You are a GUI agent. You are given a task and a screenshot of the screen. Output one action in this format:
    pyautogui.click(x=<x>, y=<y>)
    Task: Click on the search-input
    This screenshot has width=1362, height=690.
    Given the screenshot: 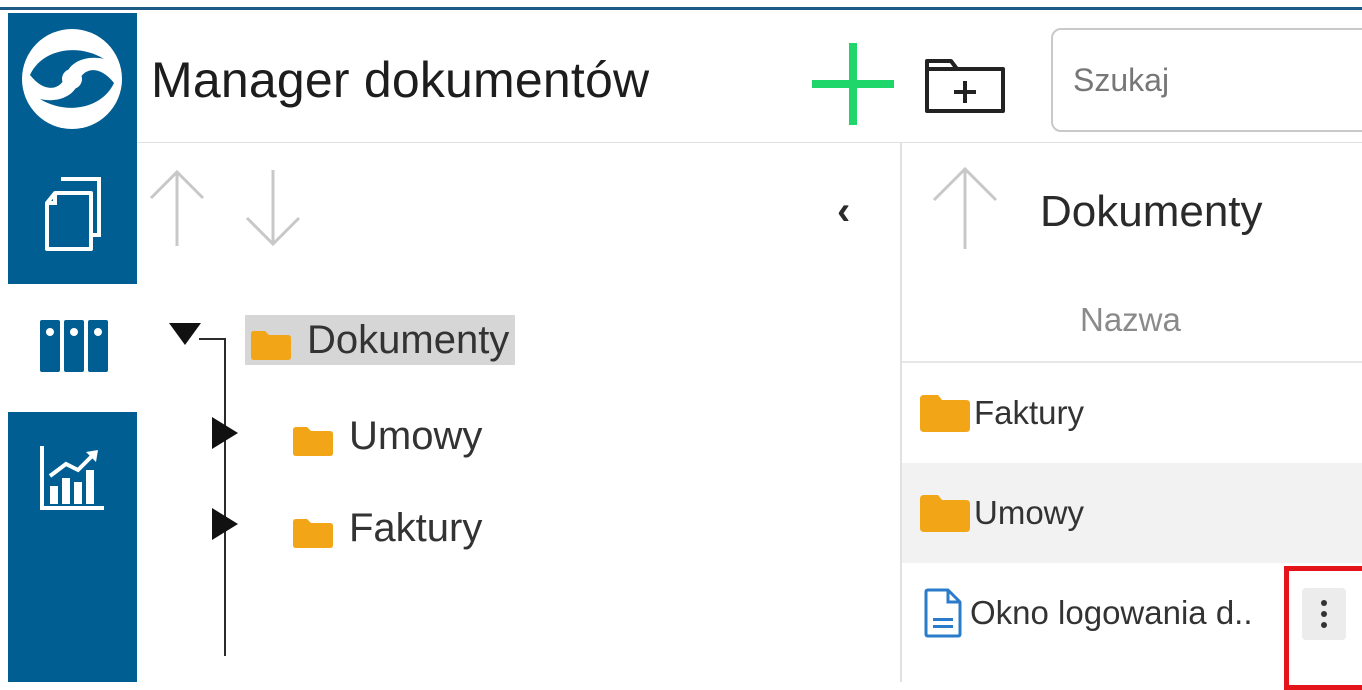 What is the action you would take?
    pyautogui.click(x=1206, y=80)
    